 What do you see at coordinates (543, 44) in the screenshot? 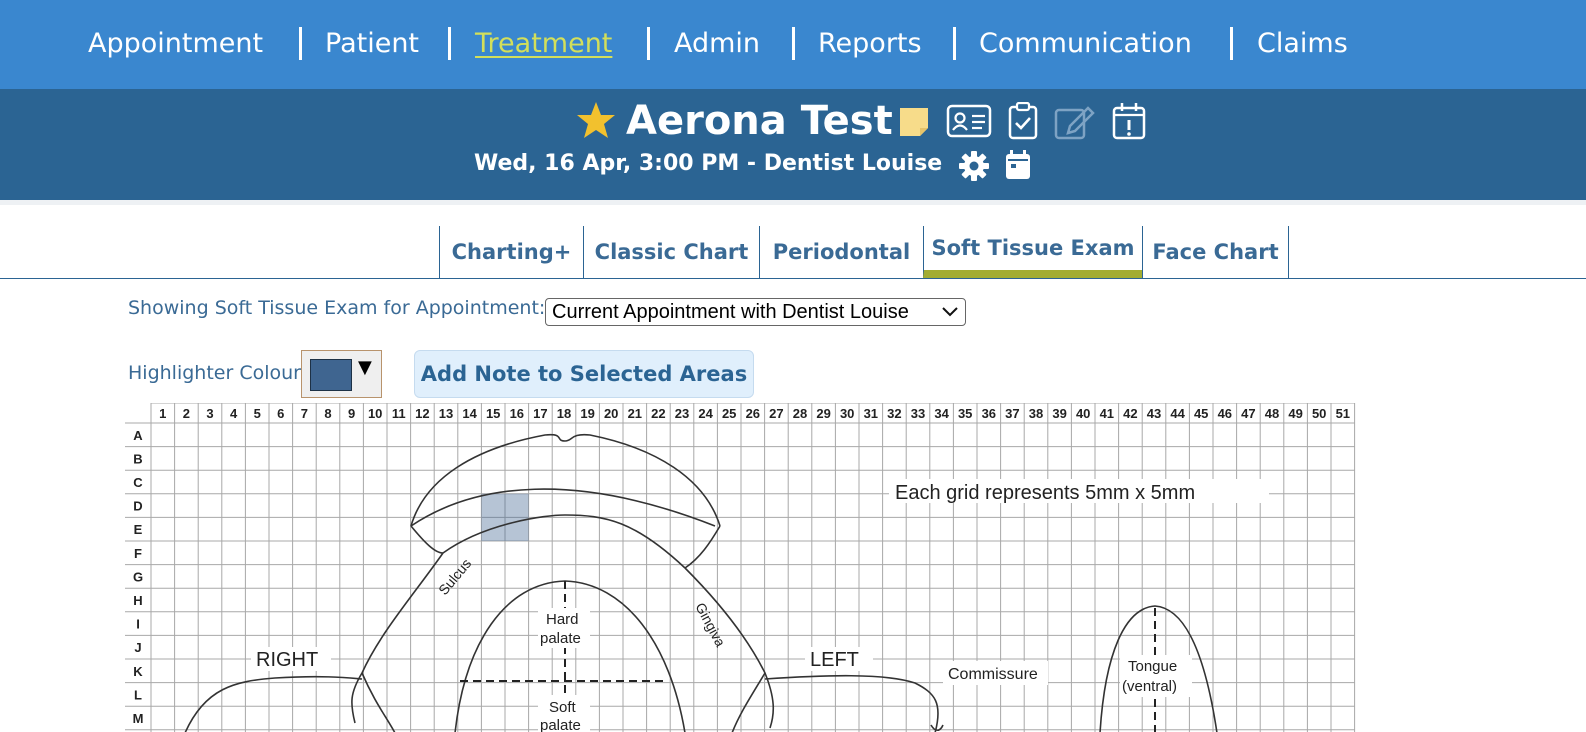
I see `nav-treatment: Treatment` at bounding box center [543, 44].